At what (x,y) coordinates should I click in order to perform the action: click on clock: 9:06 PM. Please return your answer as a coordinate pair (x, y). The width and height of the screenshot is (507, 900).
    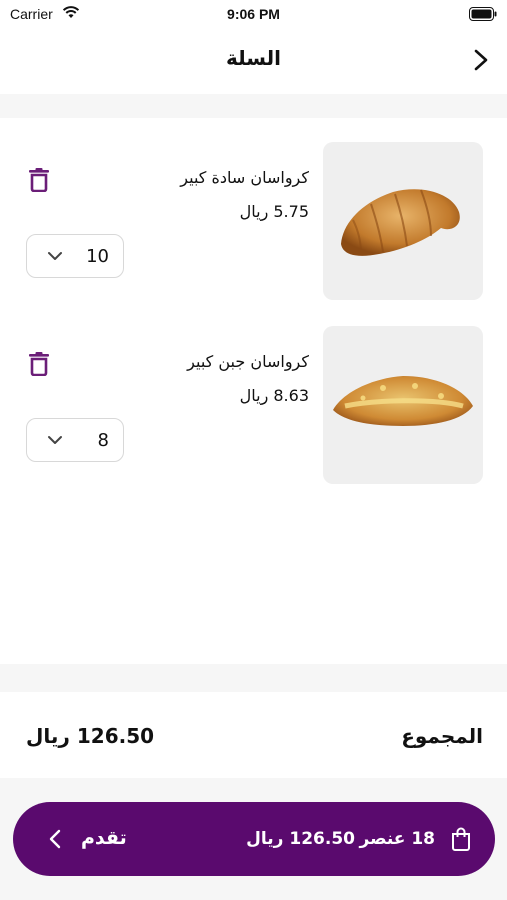
    Looking at the image, I should click on (253, 14).